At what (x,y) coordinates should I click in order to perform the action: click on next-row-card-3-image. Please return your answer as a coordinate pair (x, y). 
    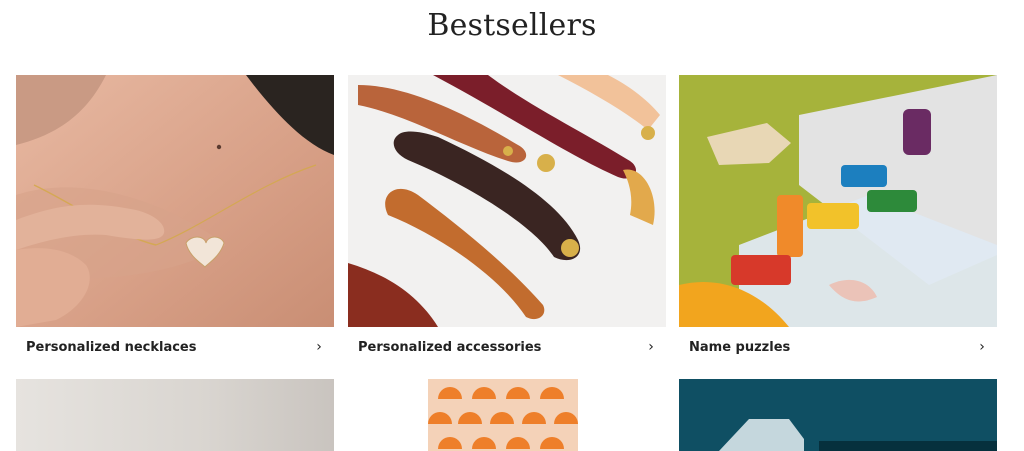
    Looking at the image, I should click on (838, 415).